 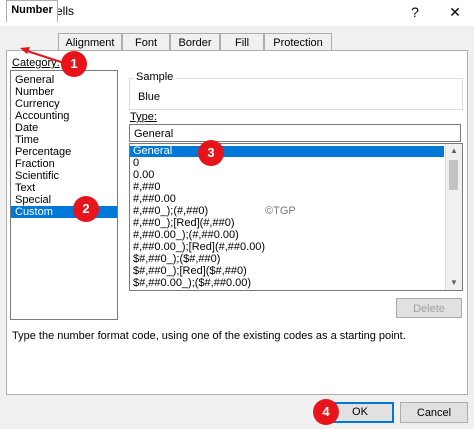 What do you see at coordinates (86, 209) in the screenshot?
I see `step-badge-2: 2` at bounding box center [86, 209].